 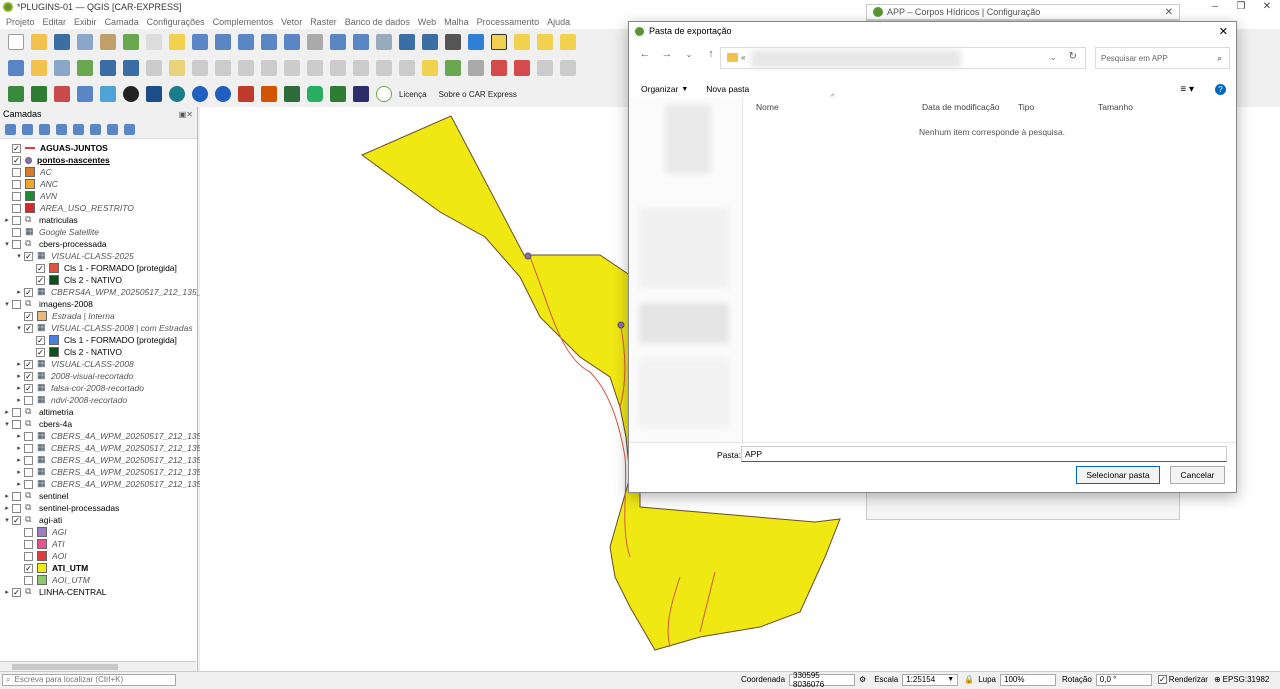 I want to click on layer-row: ✓ Cls 2 - NATIVO, so click(x=61, y=352).